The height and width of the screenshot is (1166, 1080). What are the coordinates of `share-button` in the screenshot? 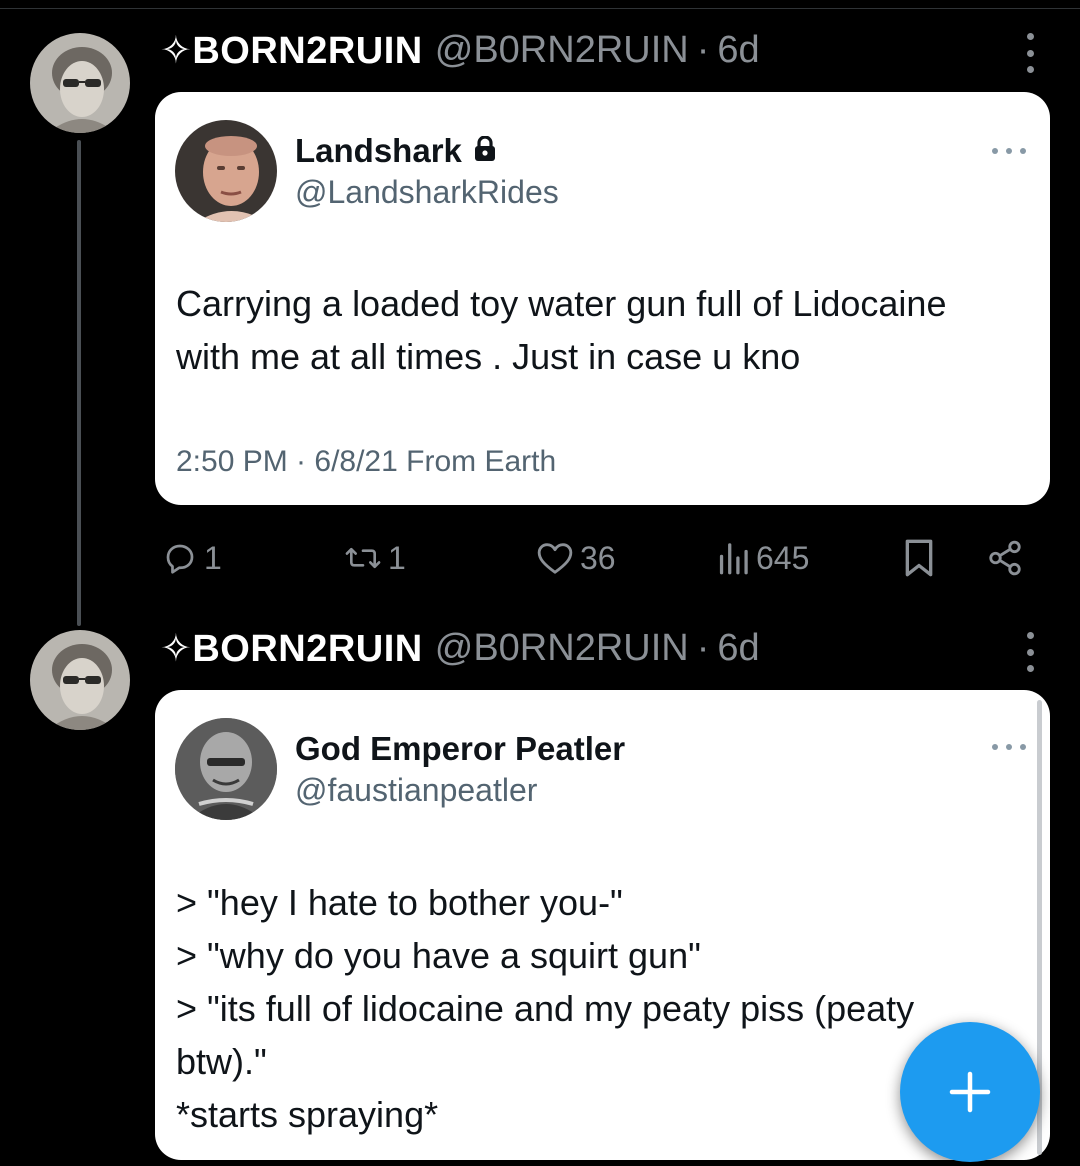 It's located at (1005, 558).